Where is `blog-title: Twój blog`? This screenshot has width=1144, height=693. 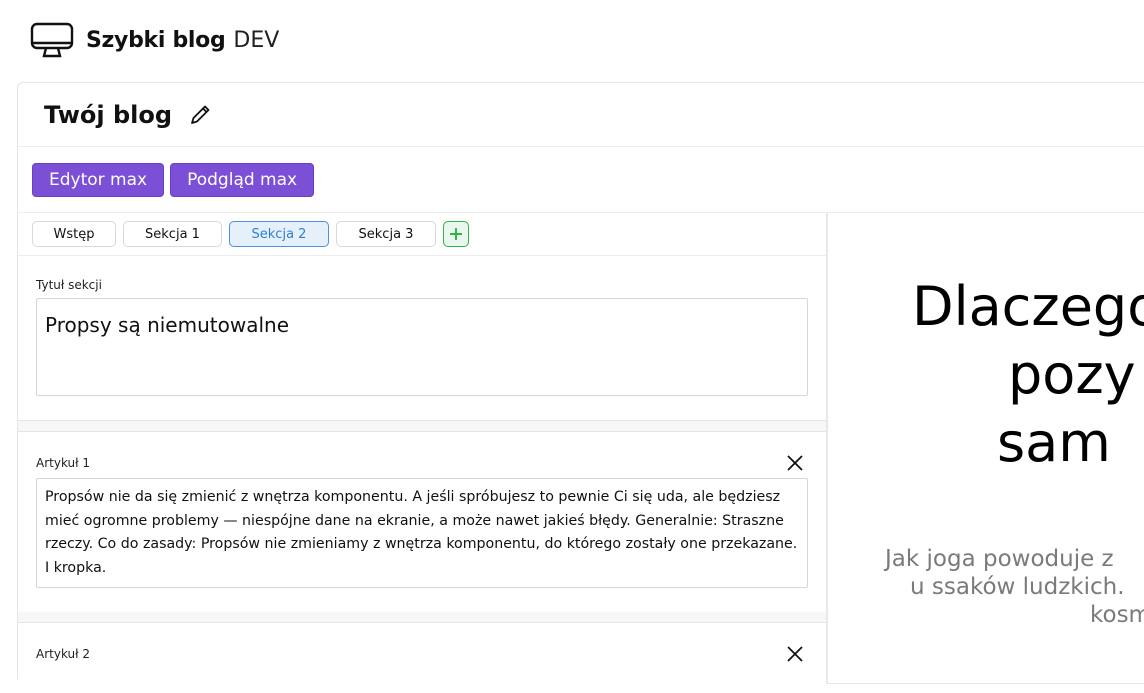
blog-title: Twój blog is located at coordinates (108, 114).